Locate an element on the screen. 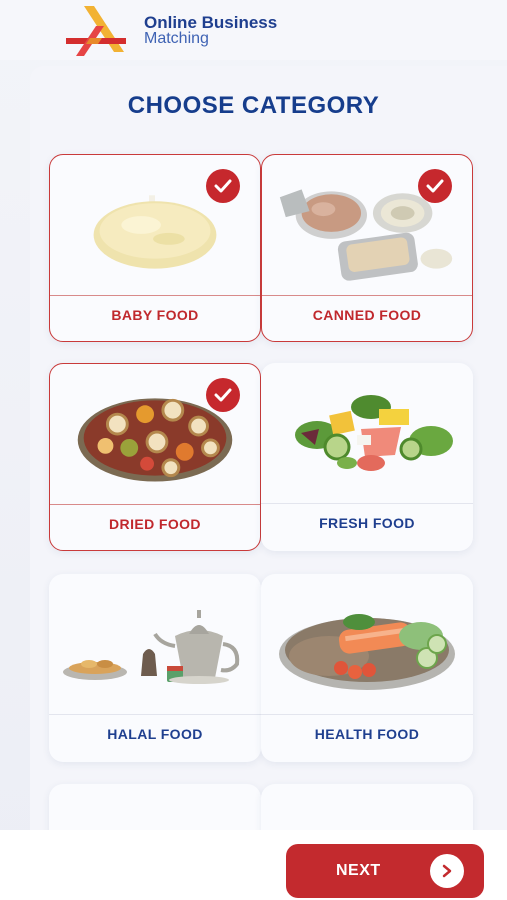  category-label: HEALTH FOOD is located at coordinates (367, 734).